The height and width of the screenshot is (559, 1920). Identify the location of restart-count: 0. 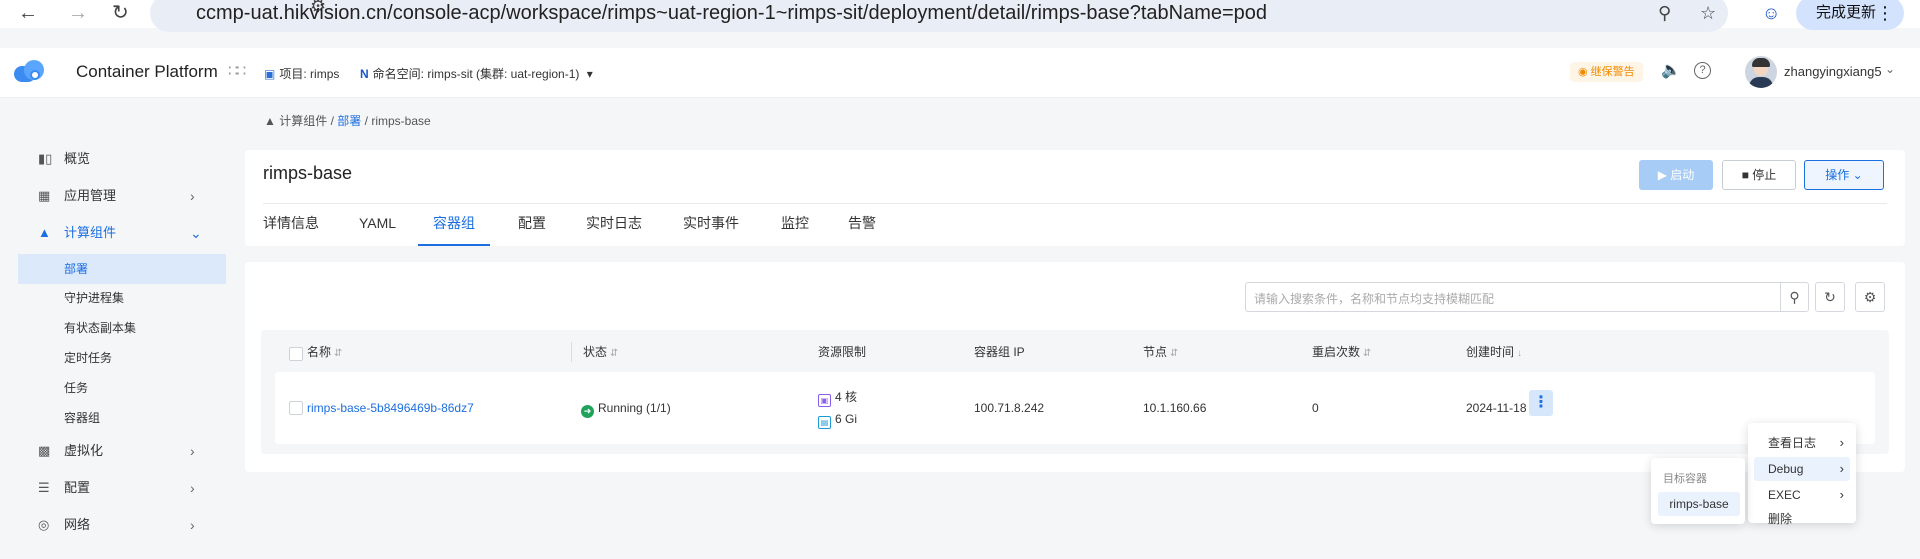
(1315, 408).